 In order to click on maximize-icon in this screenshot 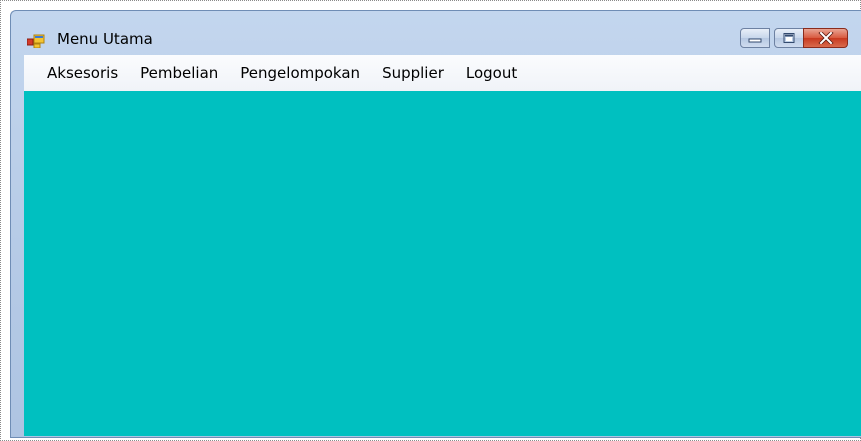, I will do `click(789, 38)`.